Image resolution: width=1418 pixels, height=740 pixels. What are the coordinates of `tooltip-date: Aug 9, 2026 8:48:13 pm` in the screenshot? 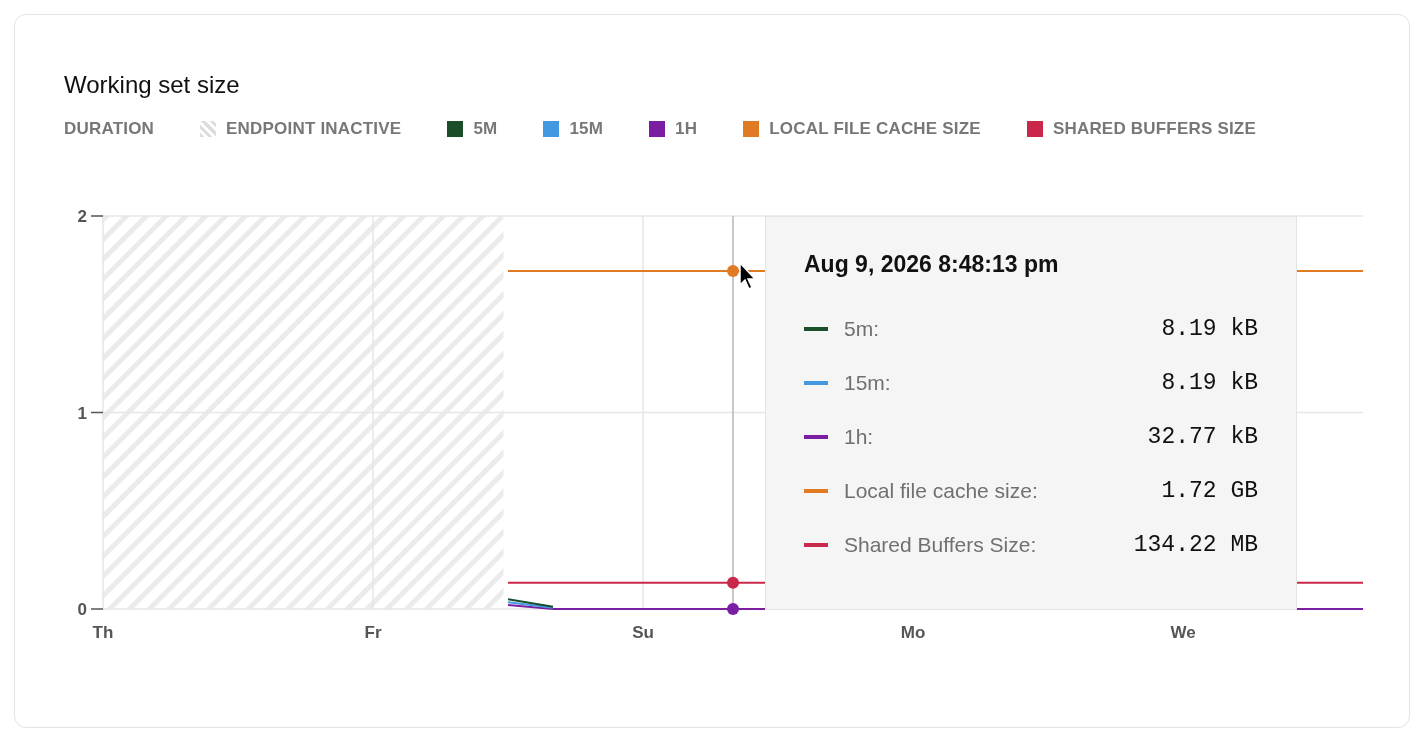 It's located at (931, 264).